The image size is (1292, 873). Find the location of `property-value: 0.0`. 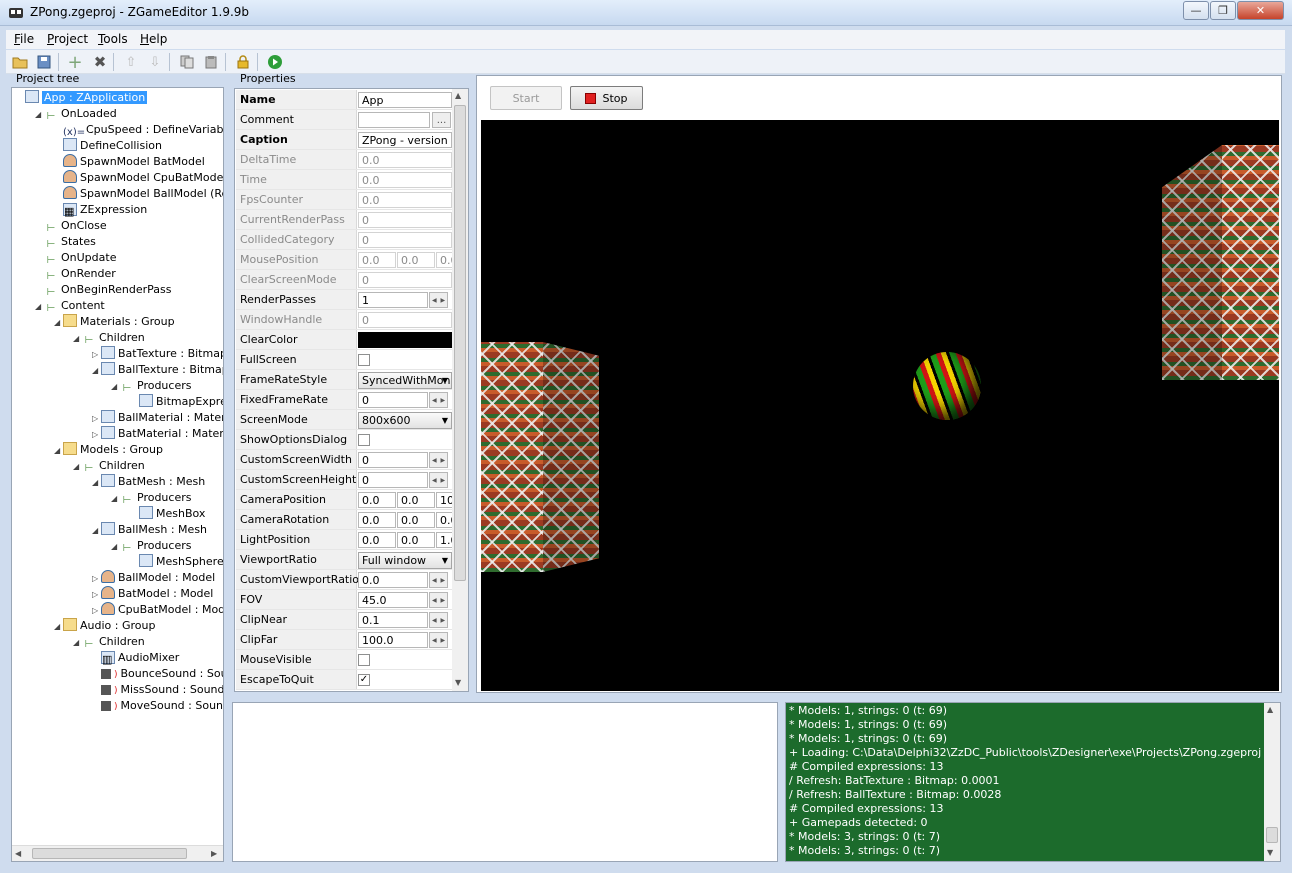

property-value: 0.0 is located at coordinates (393, 580).